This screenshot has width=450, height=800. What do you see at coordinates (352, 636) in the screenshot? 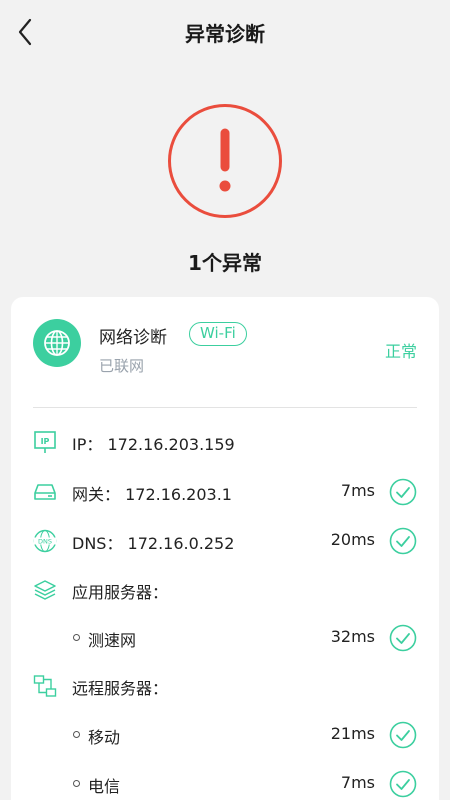
I see `speedtest-latency: 32ms` at bounding box center [352, 636].